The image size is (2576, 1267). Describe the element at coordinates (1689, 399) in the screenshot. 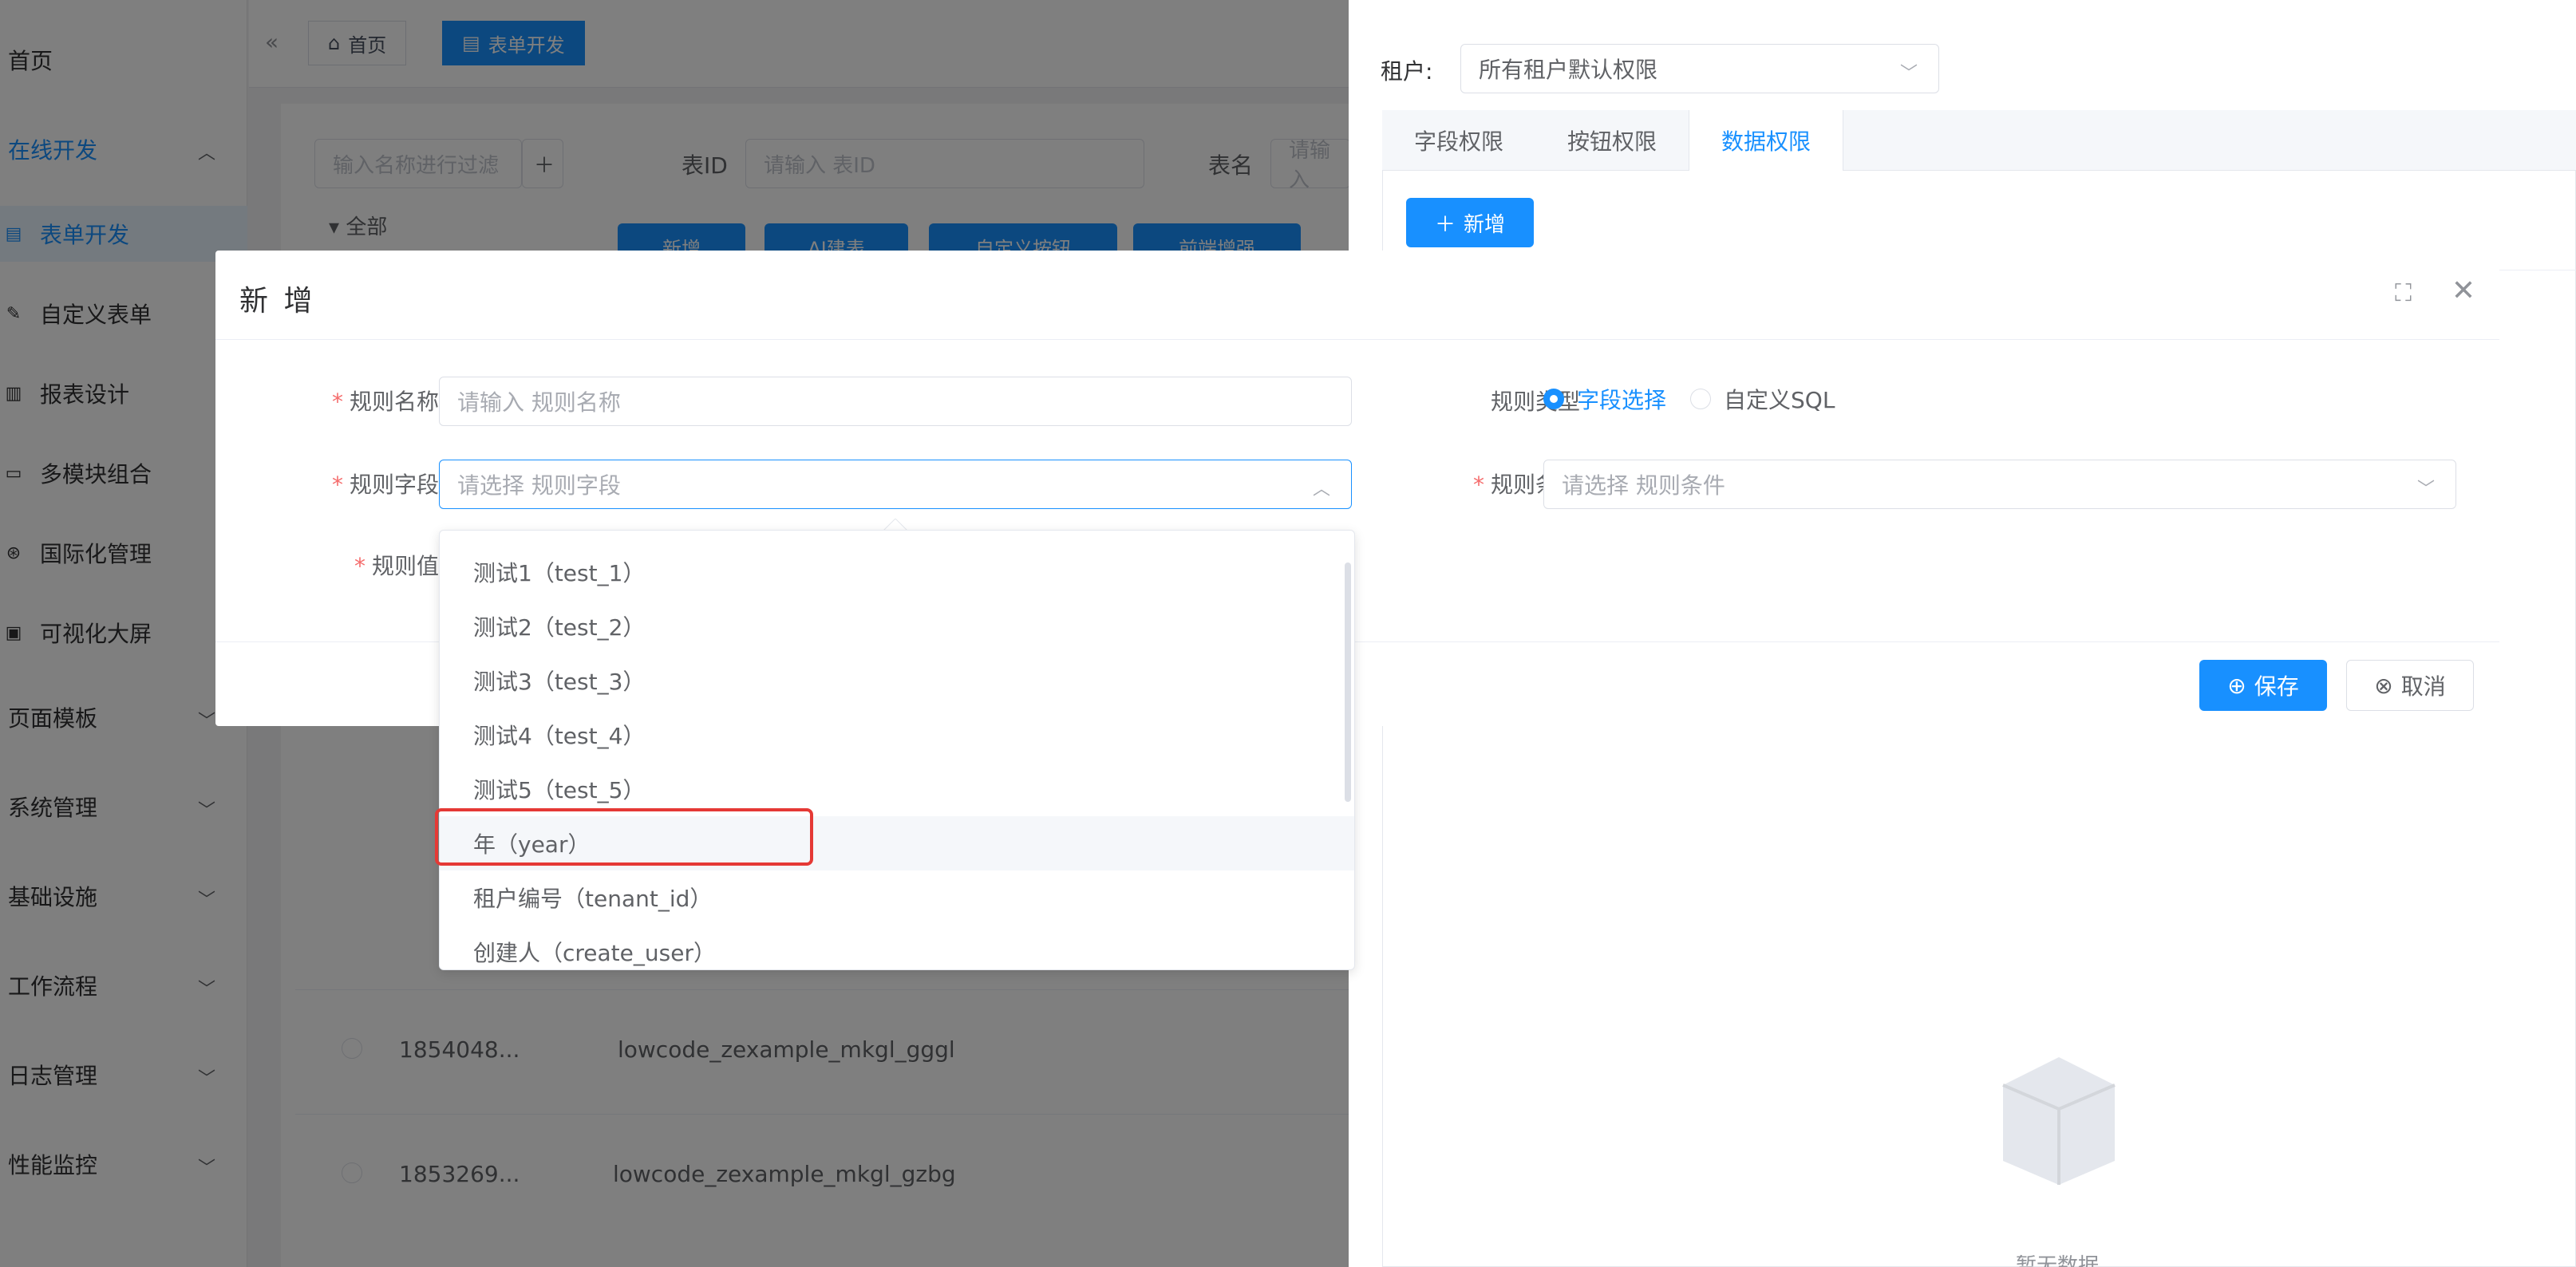

I see `rule-type-radio-group: 字段选择 自定义SQL` at that location.